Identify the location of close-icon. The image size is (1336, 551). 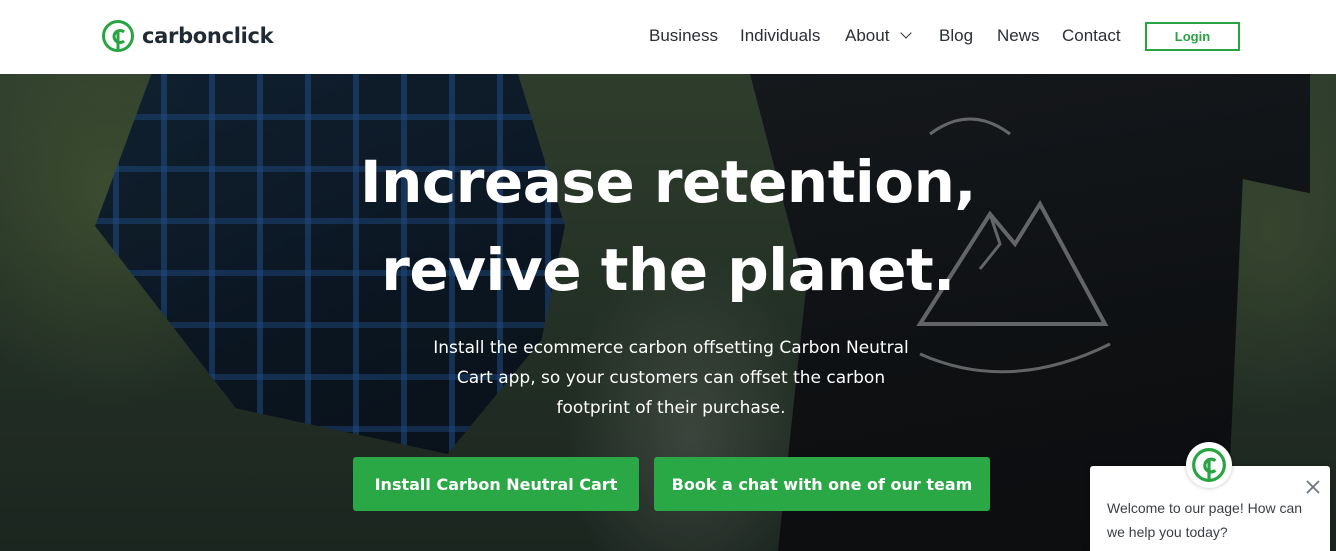
(1313, 487).